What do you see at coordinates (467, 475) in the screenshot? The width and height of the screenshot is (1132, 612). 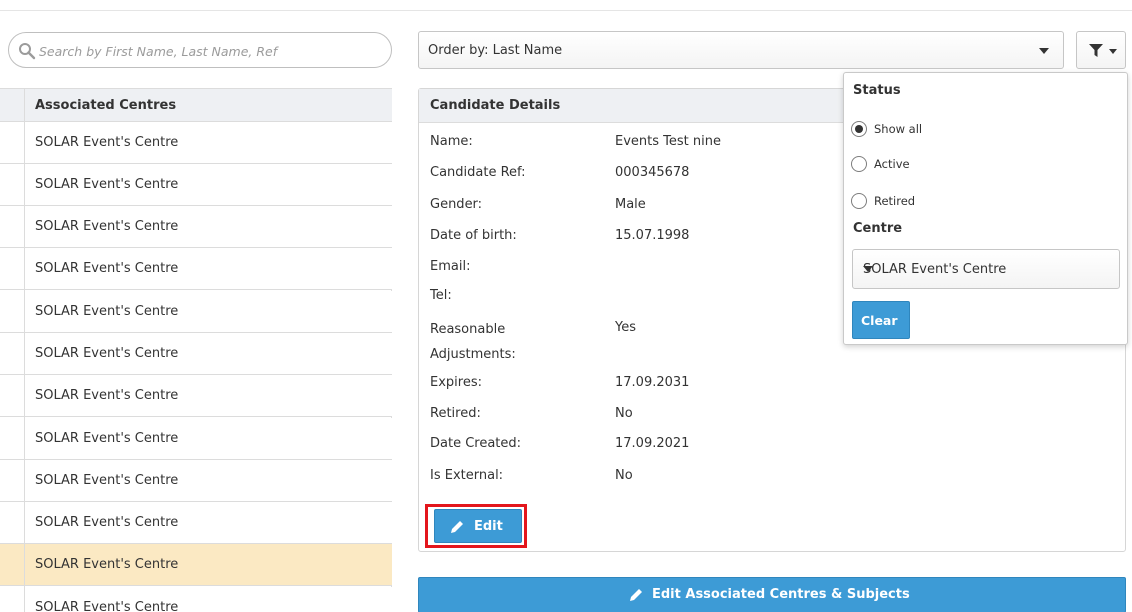 I see `detail-label: Is External:` at bounding box center [467, 475].